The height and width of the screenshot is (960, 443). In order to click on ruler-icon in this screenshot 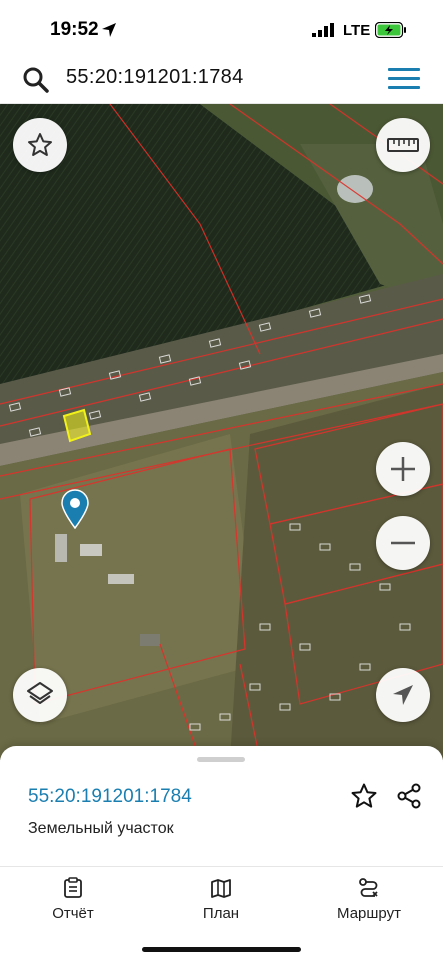, I will do `click(403, 145)`.